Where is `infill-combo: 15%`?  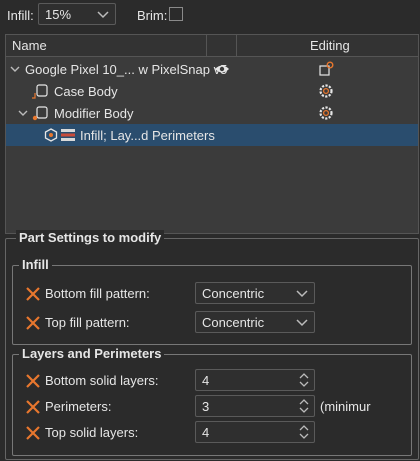
infill-combo: 15% is located at coordinates (77, 14).